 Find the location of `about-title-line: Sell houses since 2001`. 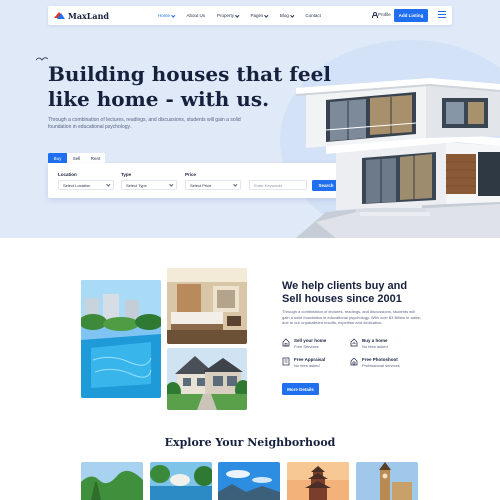

about-title-line: Sell houses since 2001 is located at coordinates (342, 299).